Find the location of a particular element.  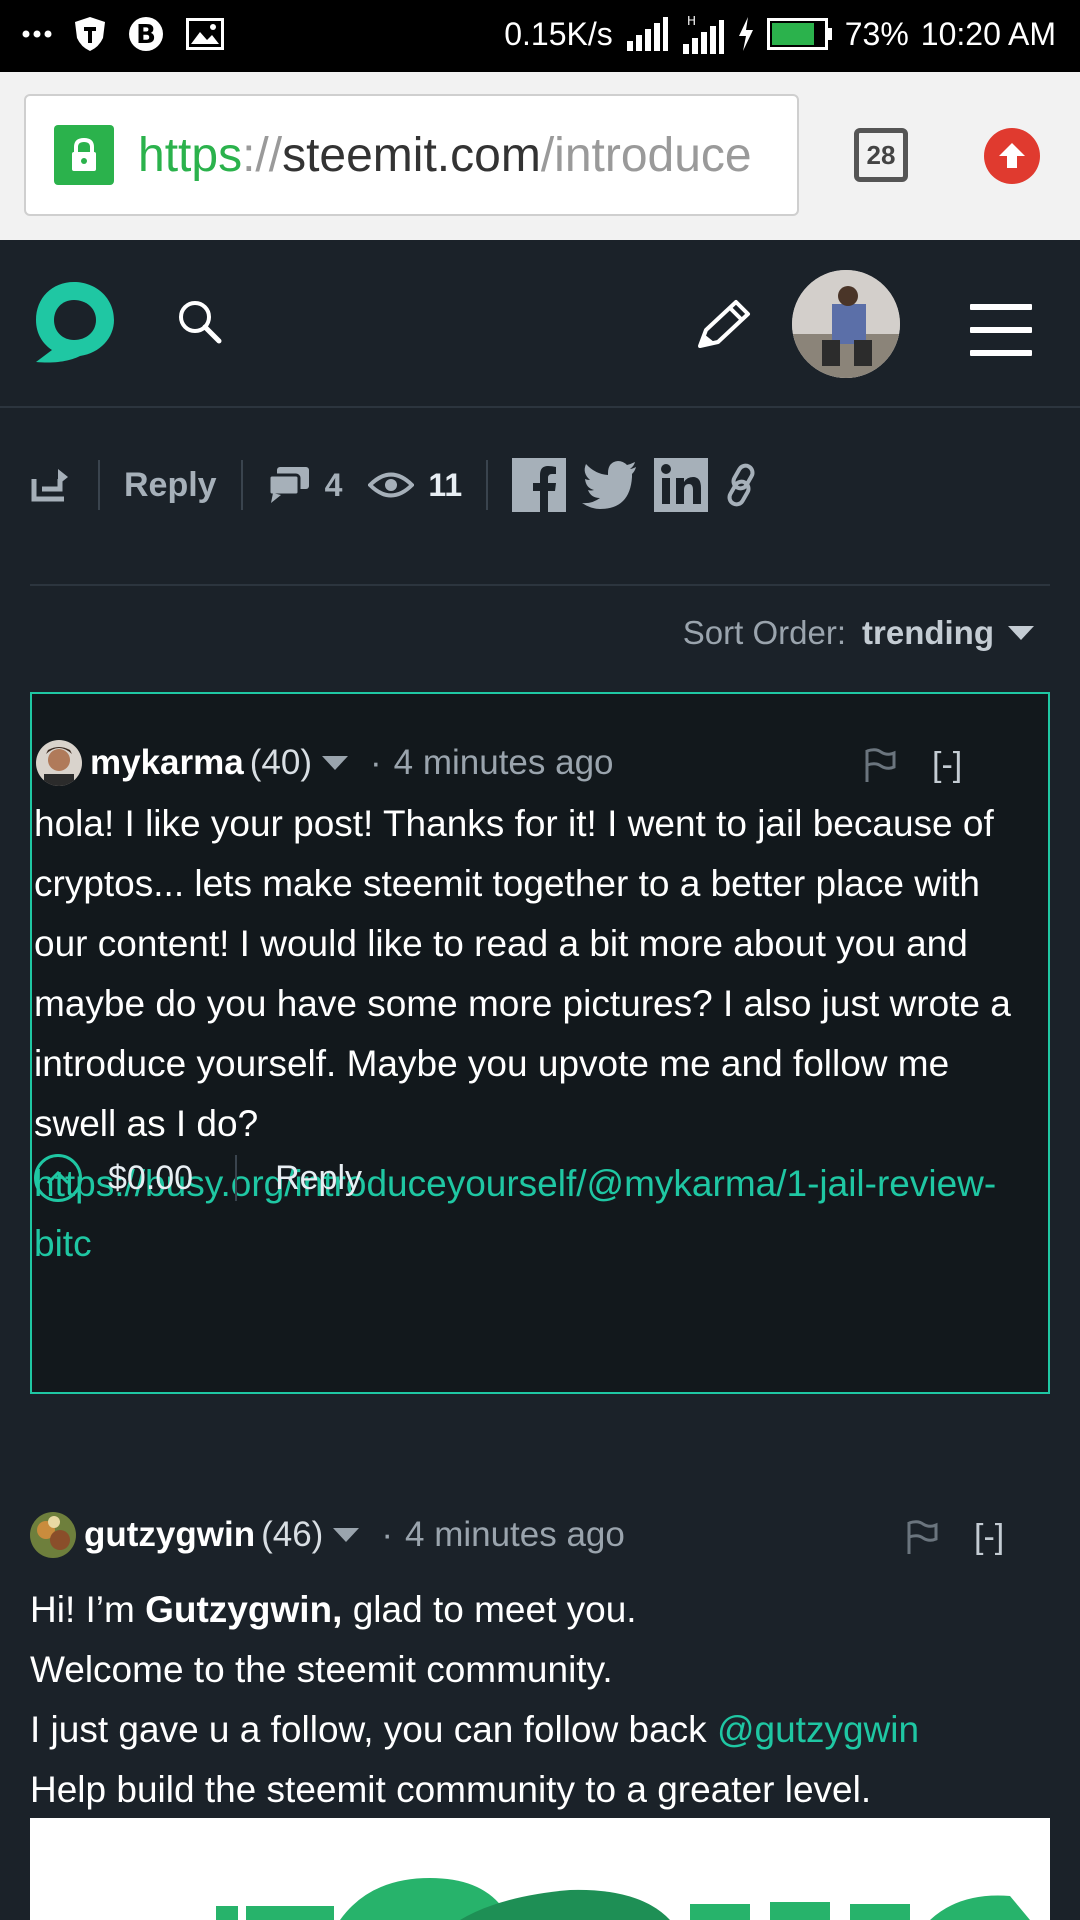

comment-image is located at coordinates (540, 1869).